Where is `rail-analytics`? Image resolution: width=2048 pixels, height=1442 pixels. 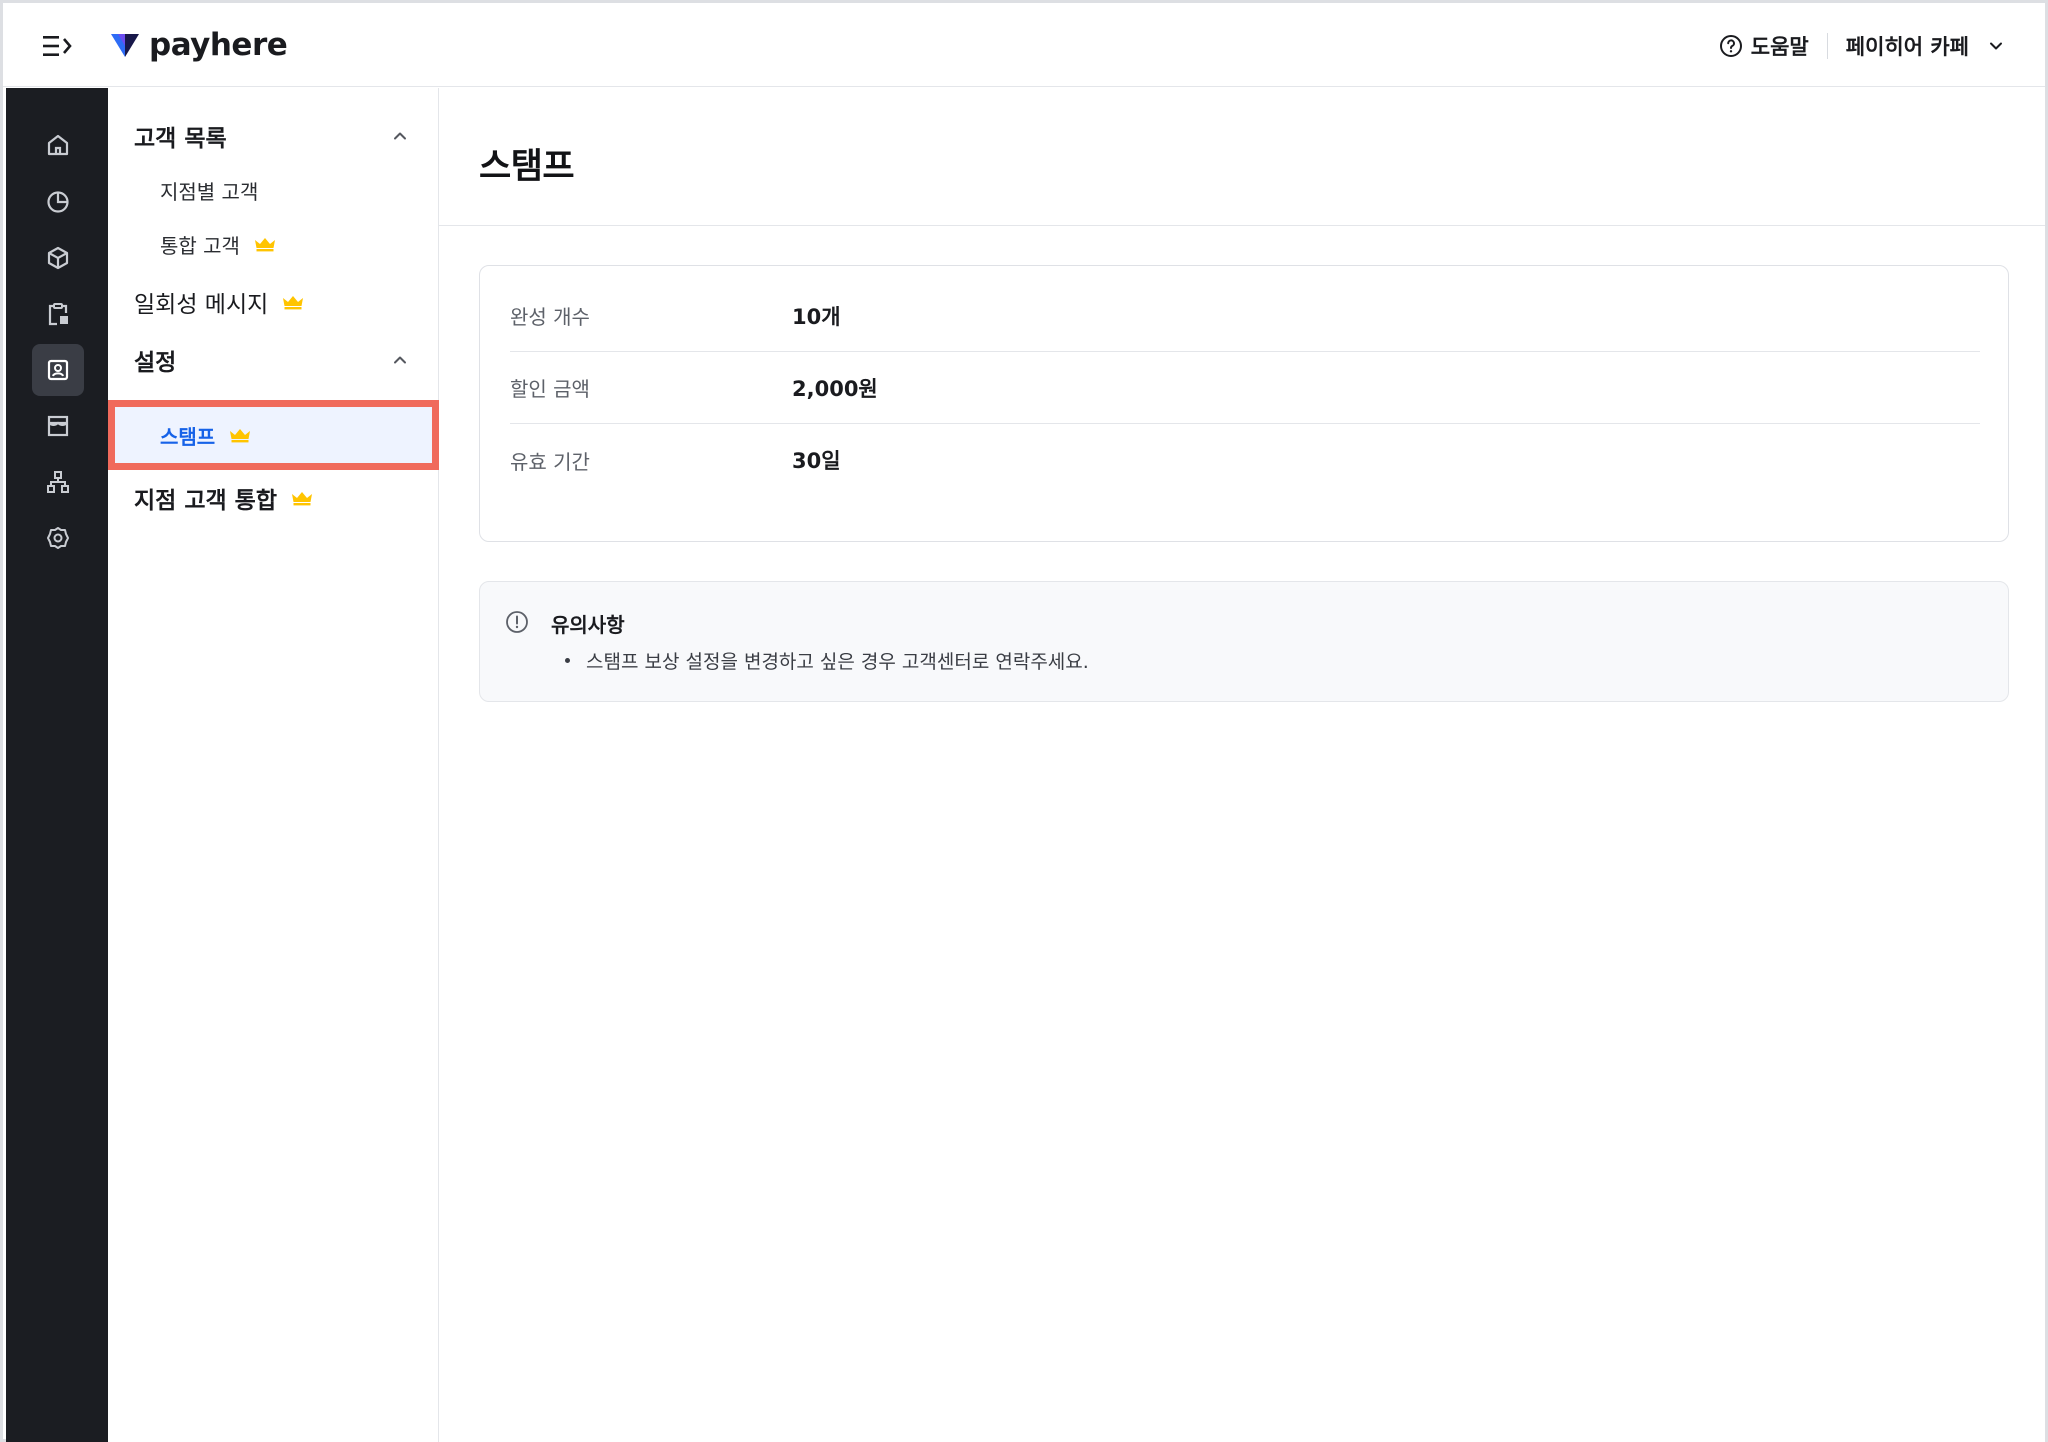 rail-analytics is located at coordinates (58, 202).